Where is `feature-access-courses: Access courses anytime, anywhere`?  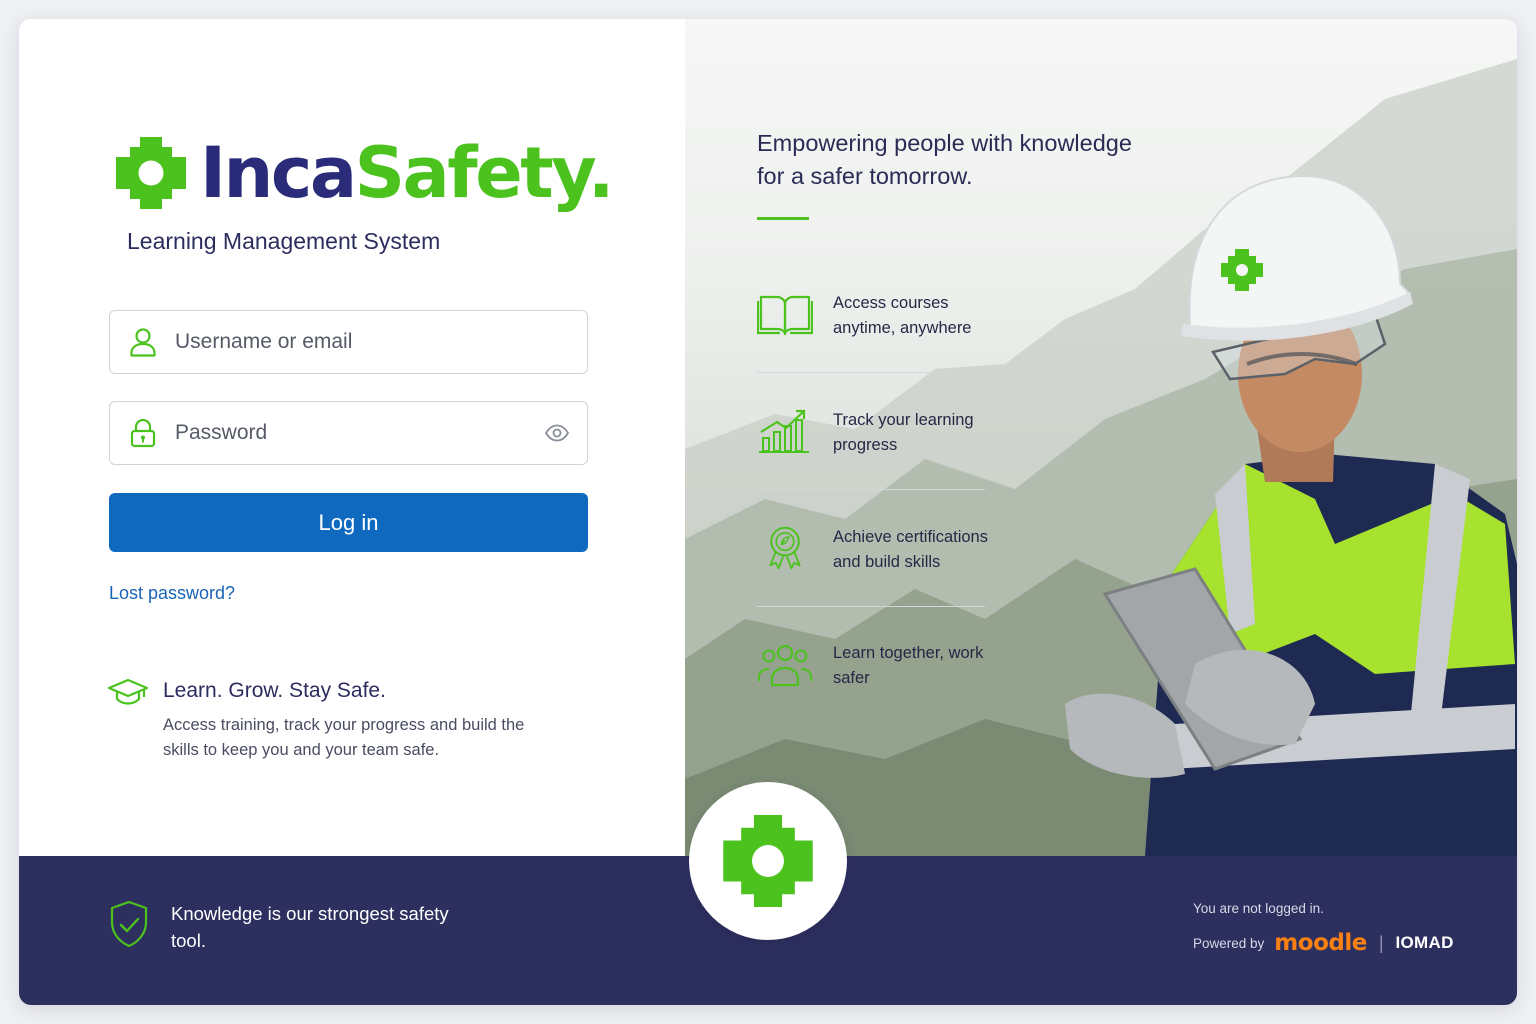
feature-access-courses: Access courses anytime, anywhere is located at coordinates (872, 341).